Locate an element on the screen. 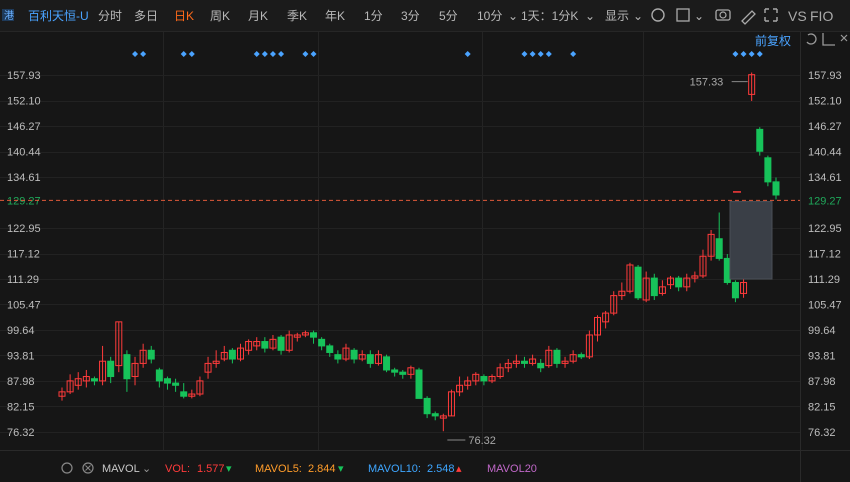  y-tick-right: 76.32 is located at coordinates (822, 433).